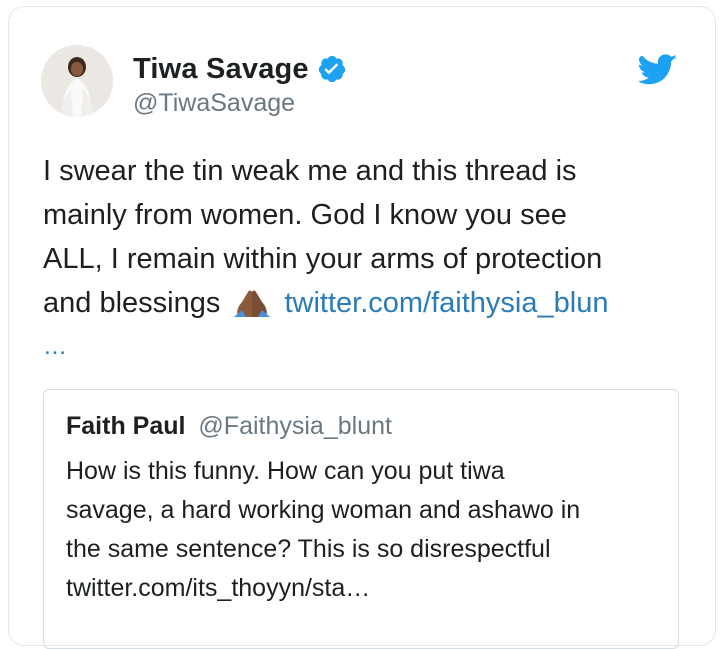 The image size is (720, 649). I want to click on folded-hands-emoji-icon, so click(252, 301).